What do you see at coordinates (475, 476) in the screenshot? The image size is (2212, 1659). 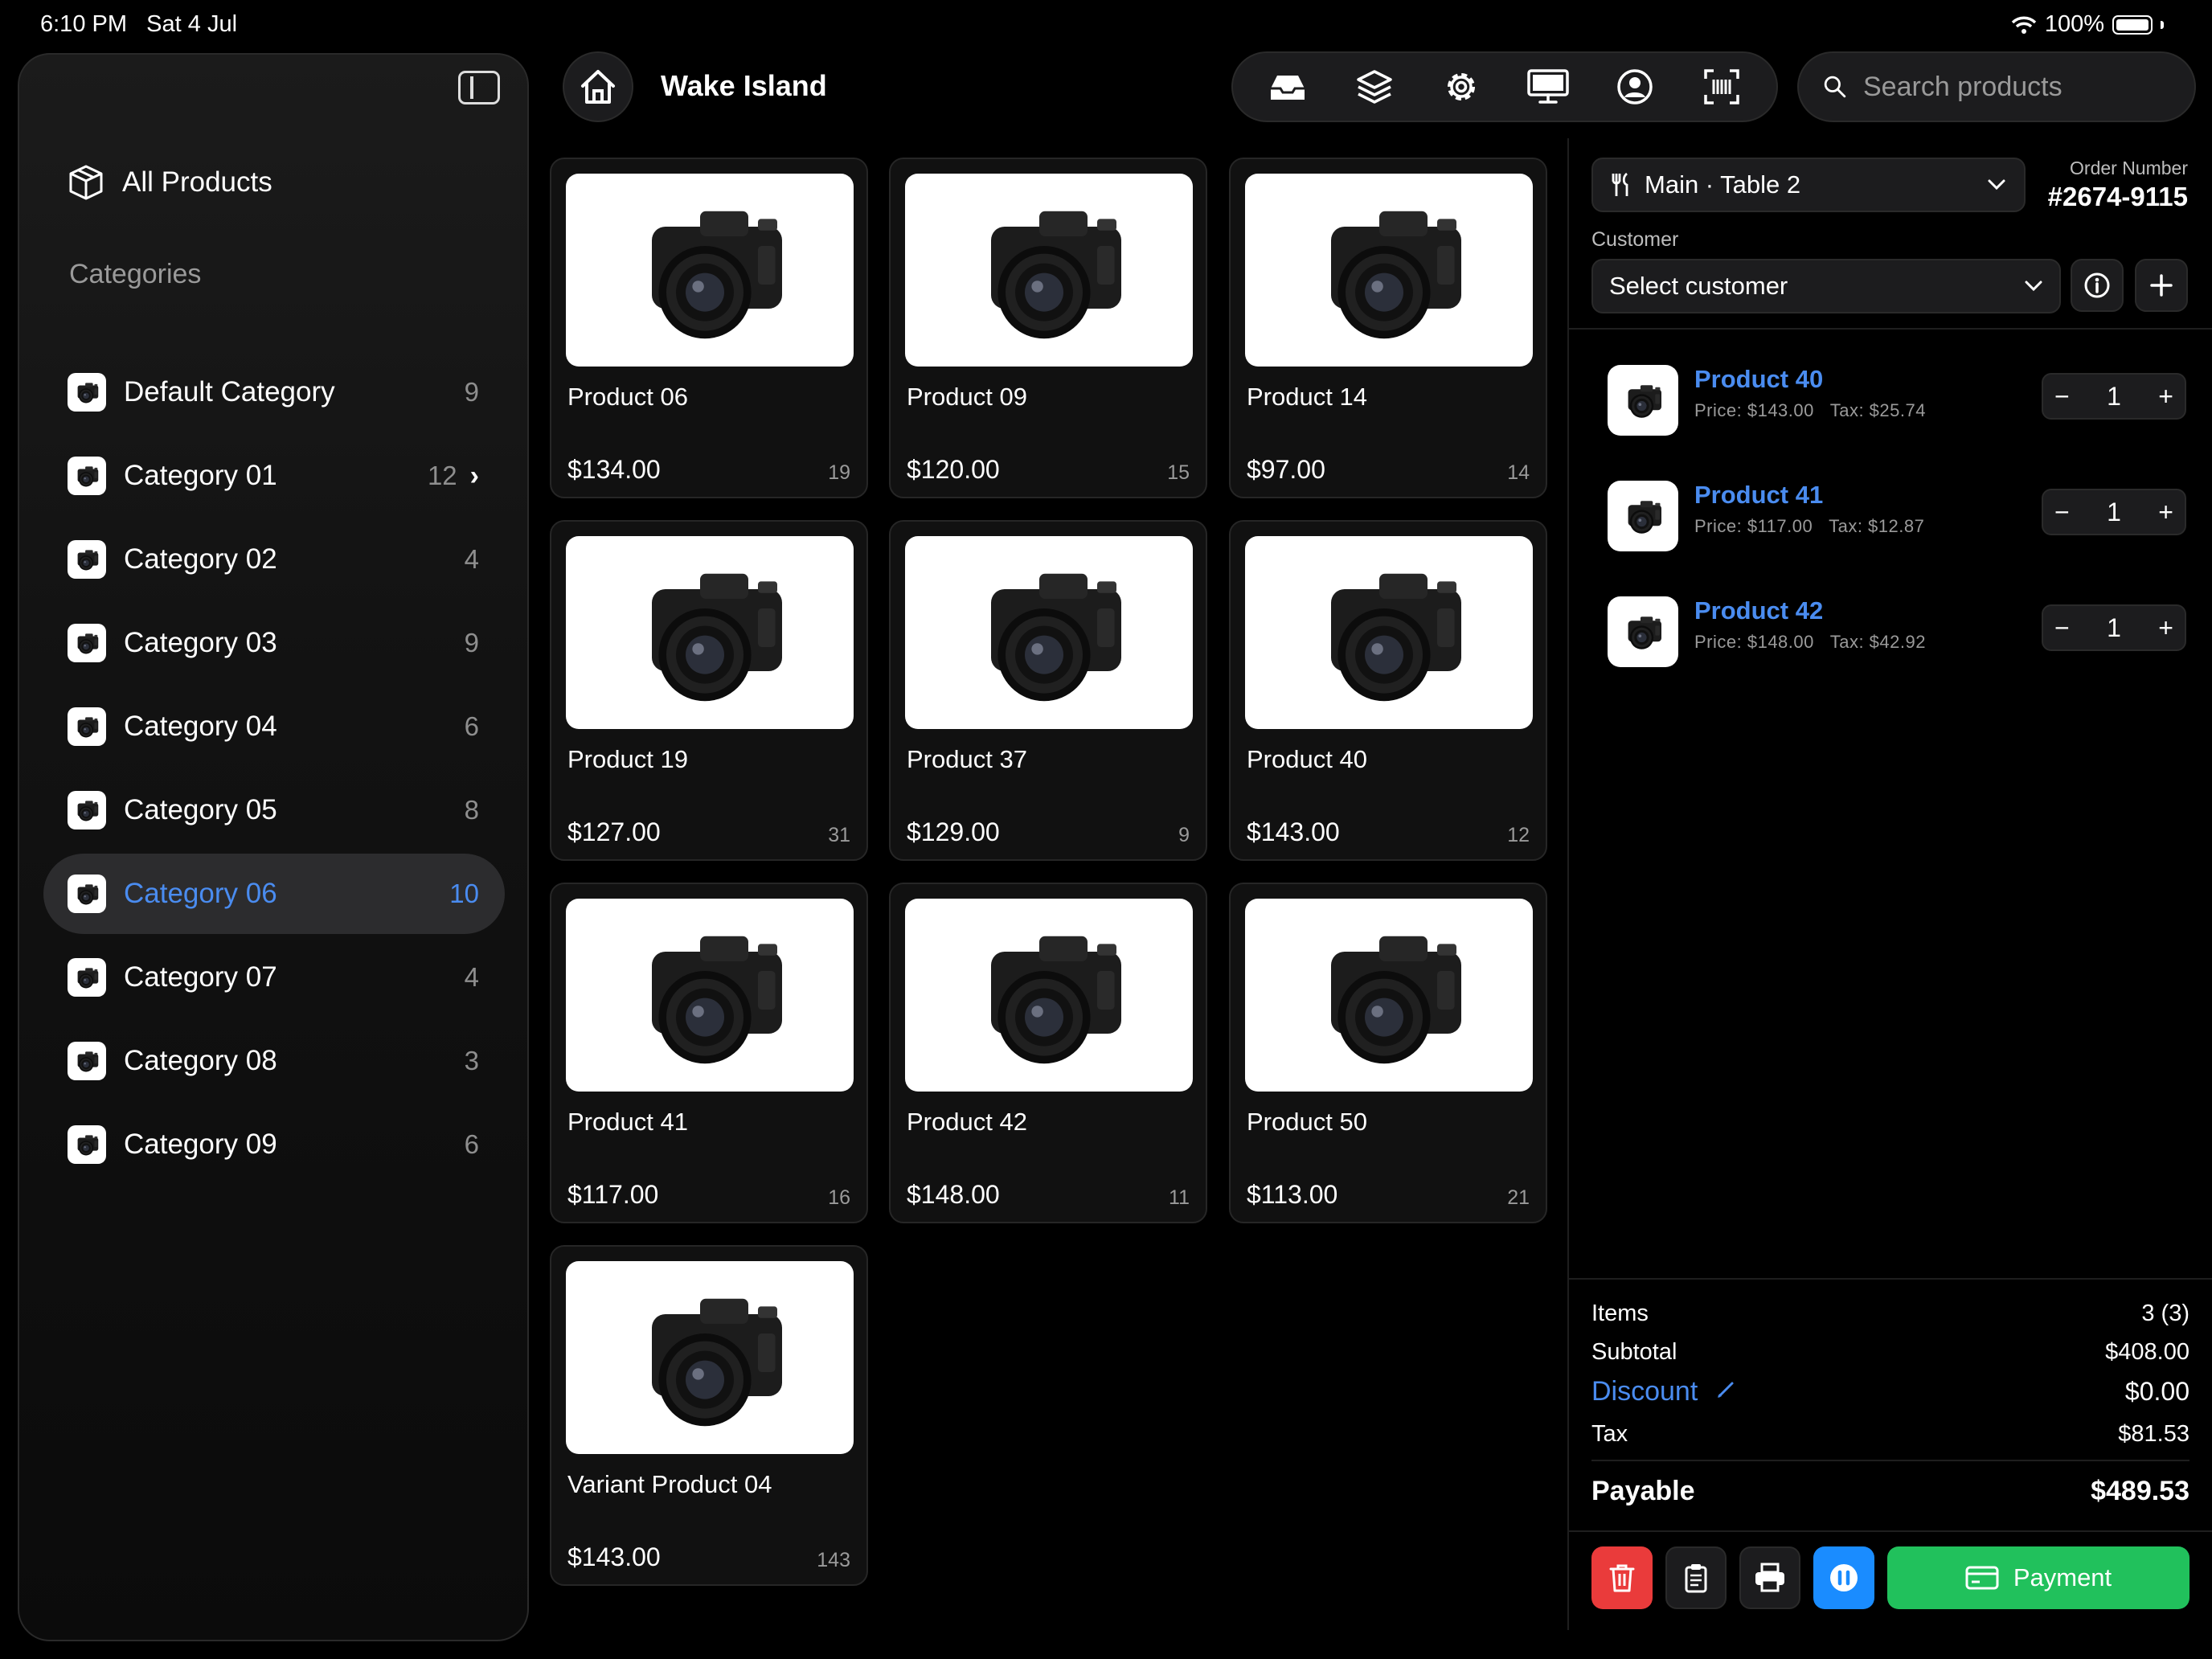 I see `chevron-right-icon: ›` at bounding box center [475, 476].